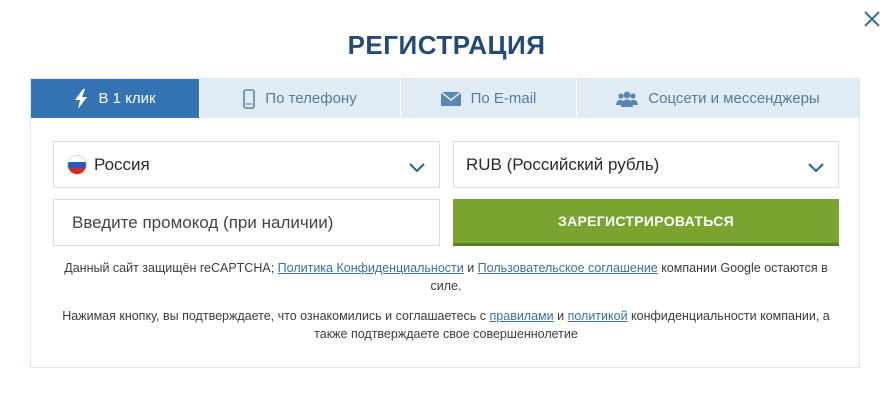 The image size is (893, 400). I want to click on currency-select: RUB (Российский рубль), so click(646, 164).